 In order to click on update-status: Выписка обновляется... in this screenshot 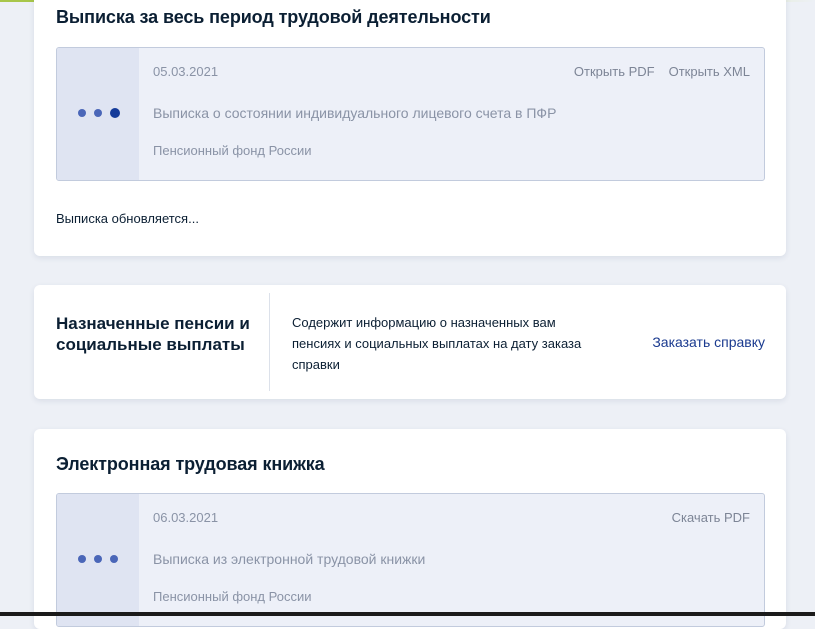, I will do `click(127, 218)`.